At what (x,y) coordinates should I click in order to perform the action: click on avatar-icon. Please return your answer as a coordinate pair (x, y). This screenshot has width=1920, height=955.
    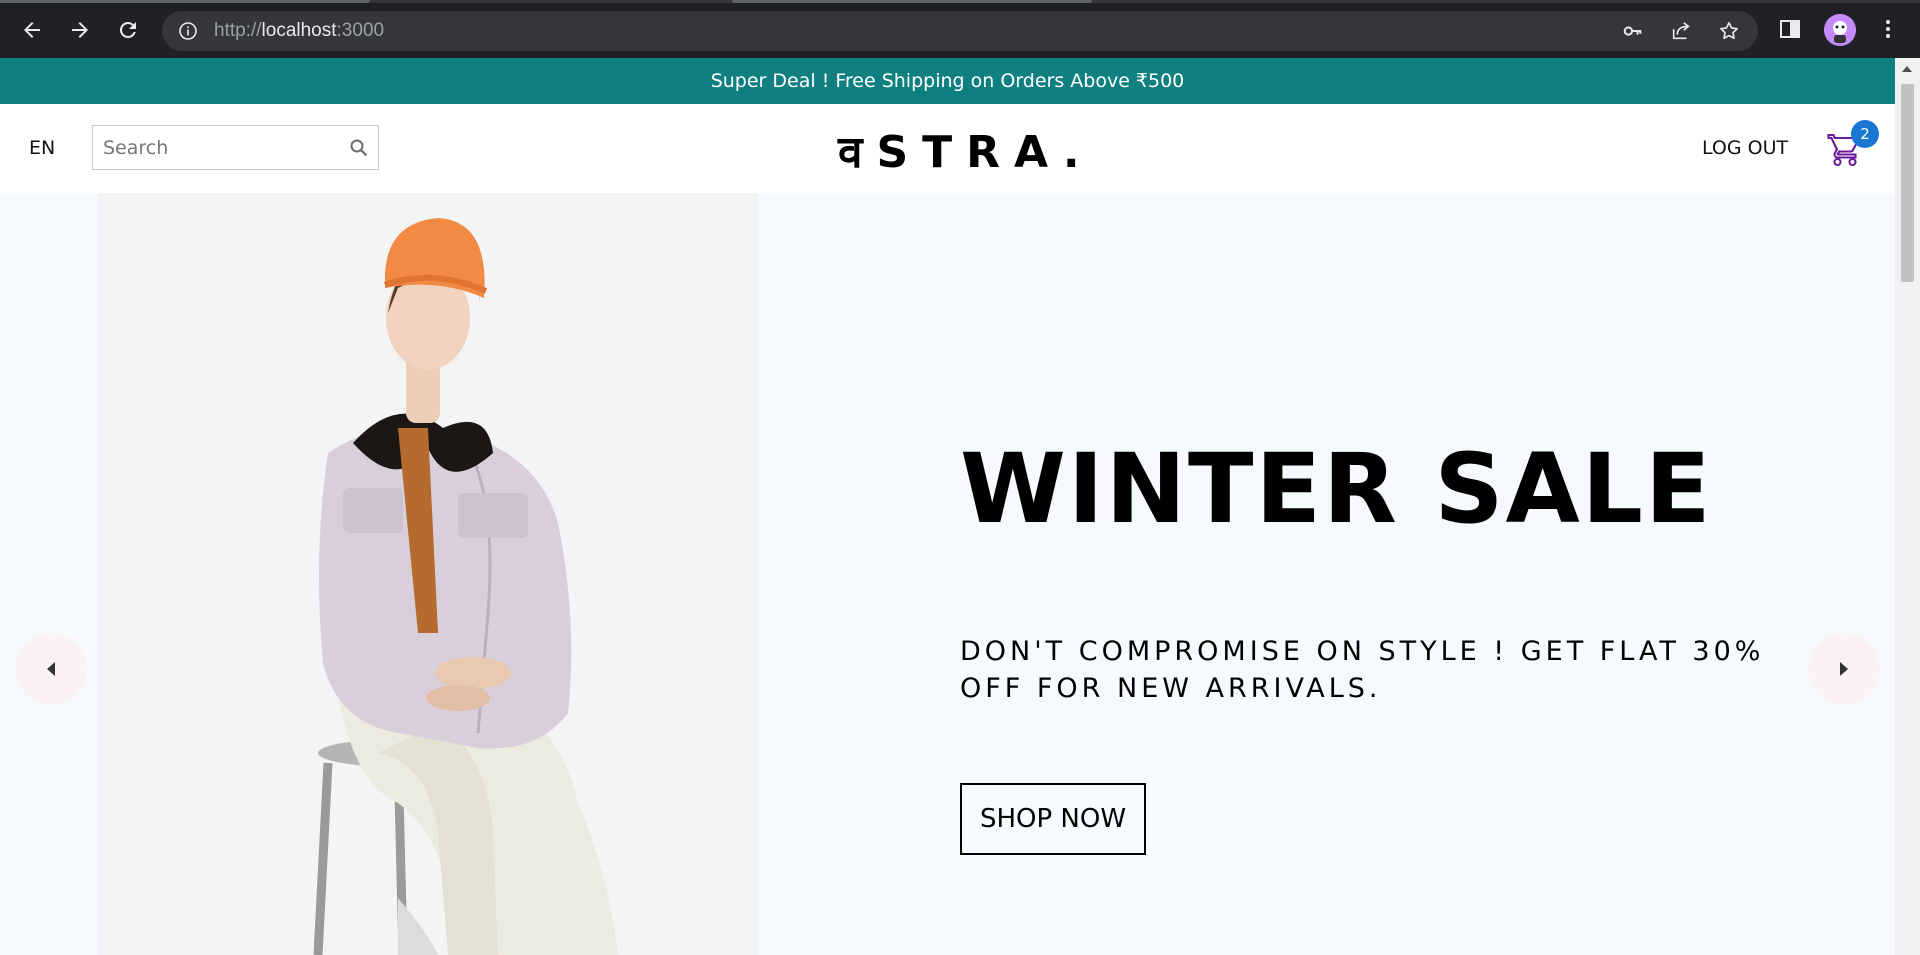
    Looking at the image, I should click on (1840, 30).